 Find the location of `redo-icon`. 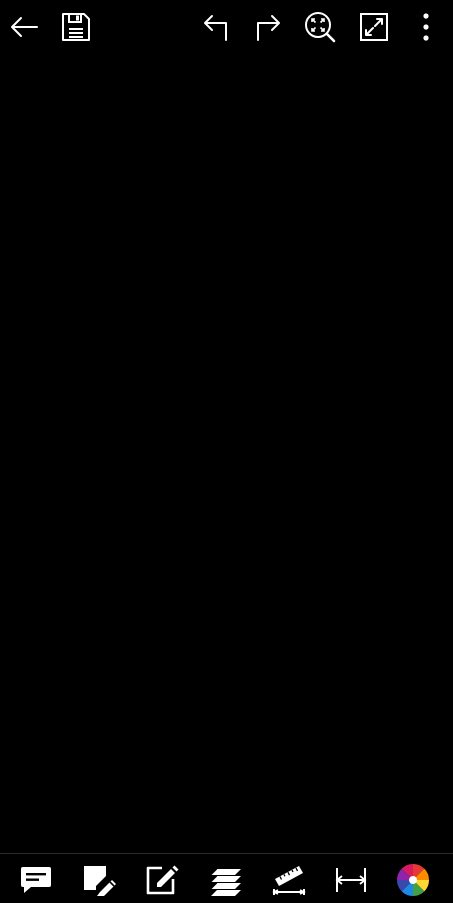

redo-icon is located at coordinates (268, 28).